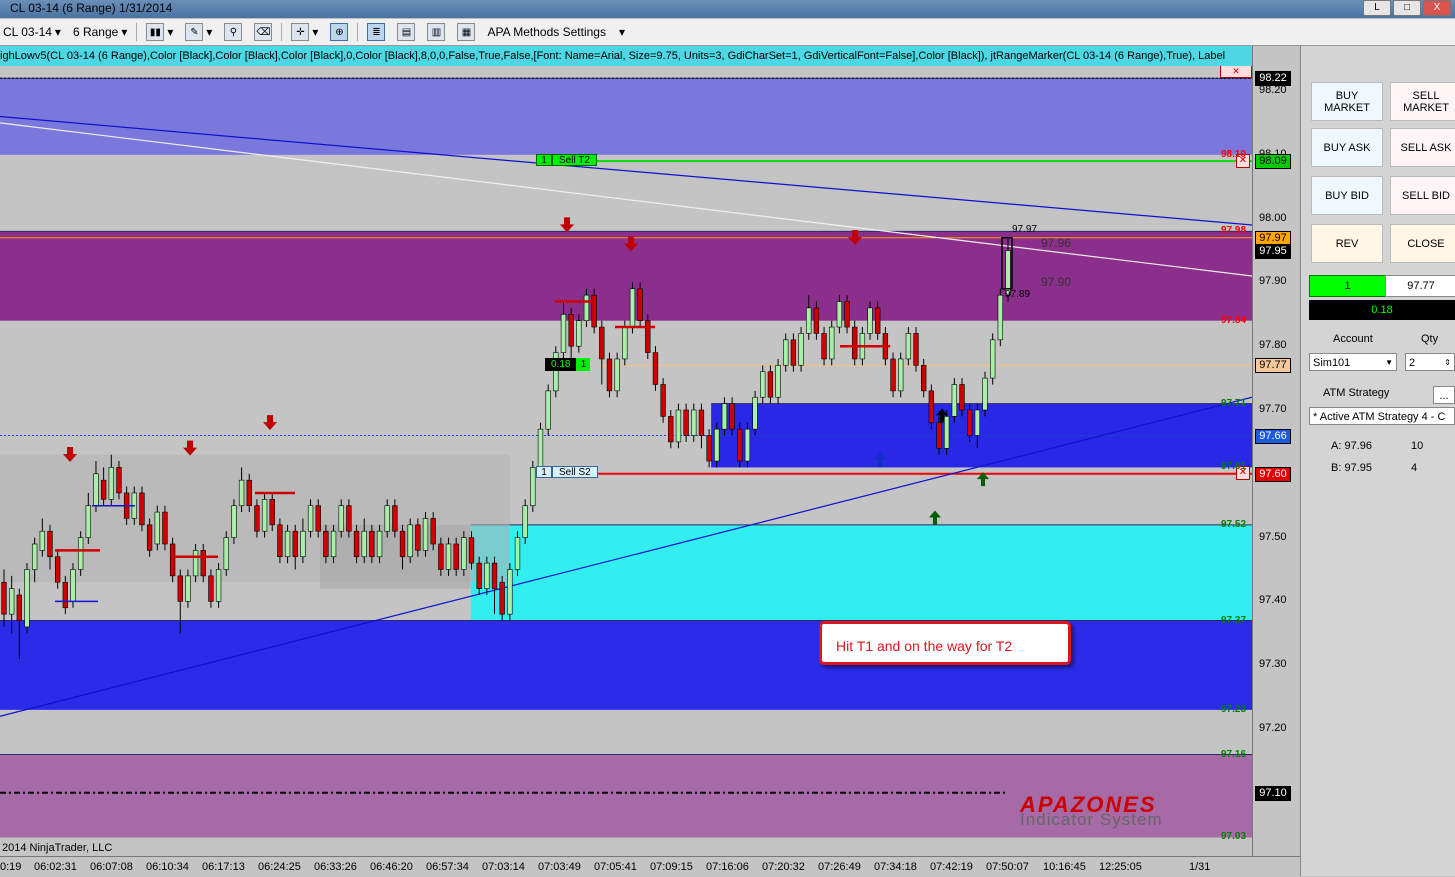  Describe the element at coordinates (1347, 101) in the screenshot. I see `buy-market-button: BUY MARKET` at that location.